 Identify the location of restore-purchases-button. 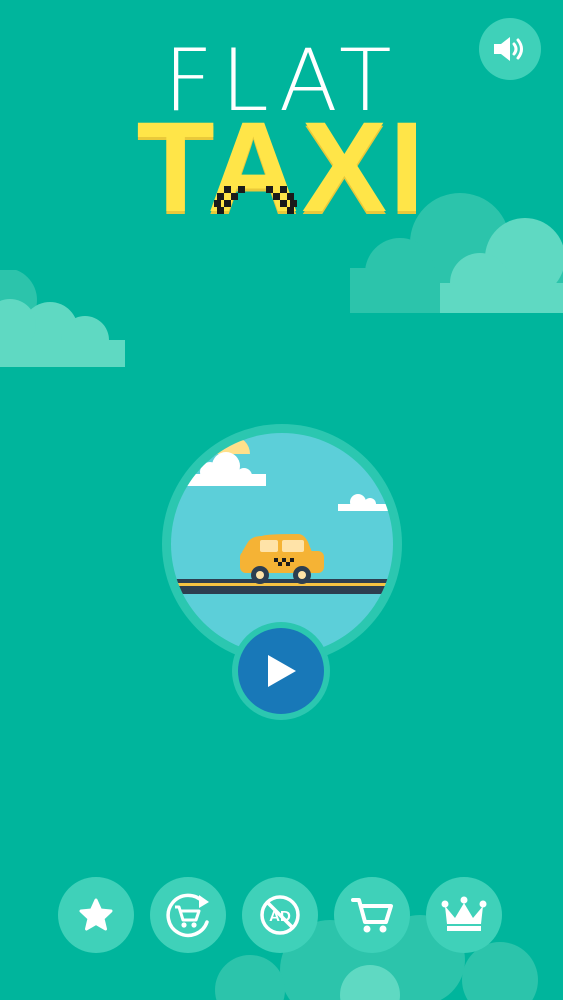
(188, 915).